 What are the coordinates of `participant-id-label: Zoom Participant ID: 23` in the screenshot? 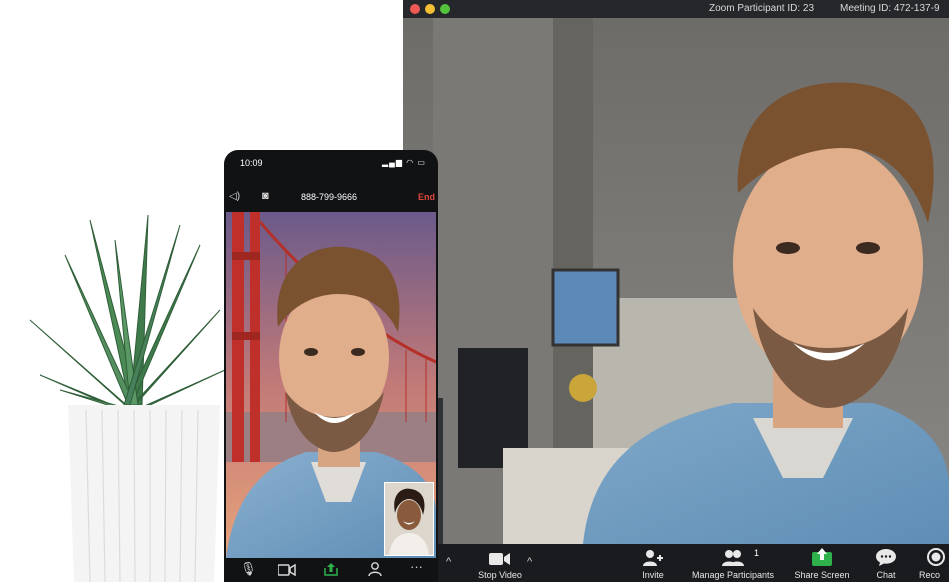 It's located at (762, 8).